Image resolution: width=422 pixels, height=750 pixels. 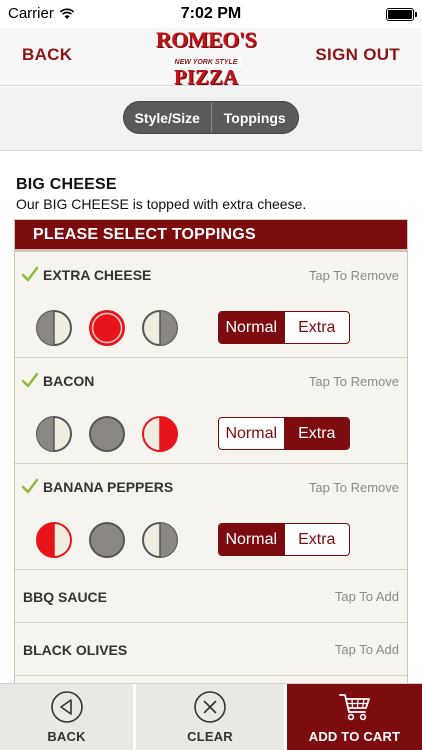 I want to click on status-time: 7:02 PM, so click(x=211, y=13).